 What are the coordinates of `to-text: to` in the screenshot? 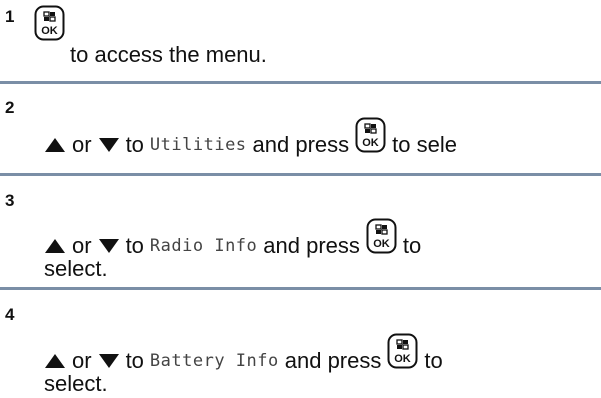 It's located at (134, 144).